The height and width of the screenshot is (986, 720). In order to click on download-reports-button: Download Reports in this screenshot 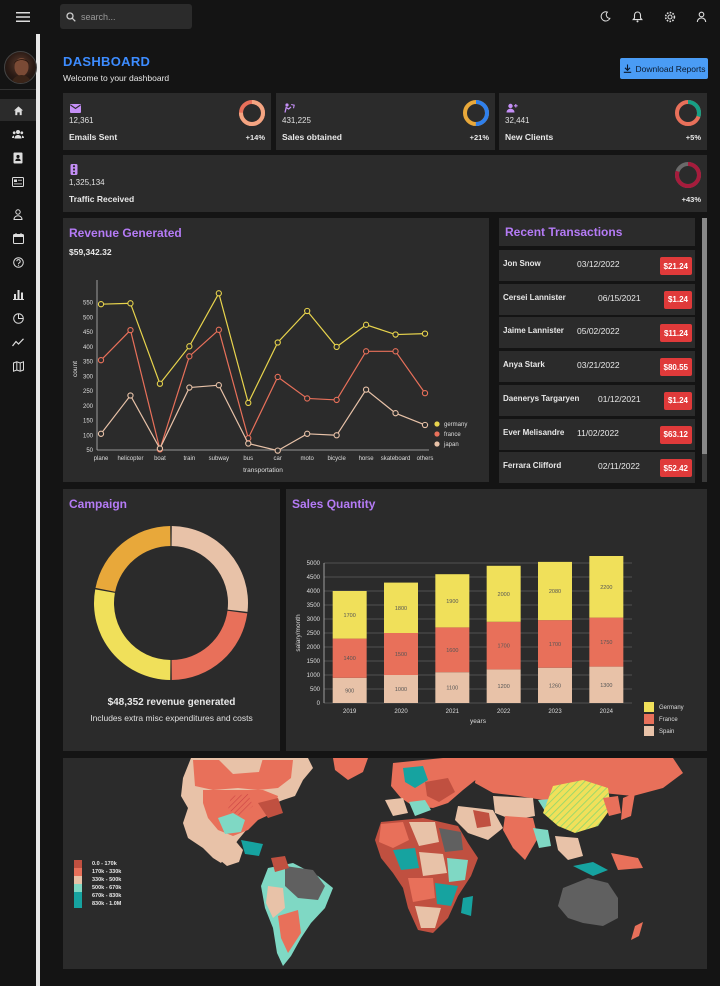, I will do `click(664, 68)`.